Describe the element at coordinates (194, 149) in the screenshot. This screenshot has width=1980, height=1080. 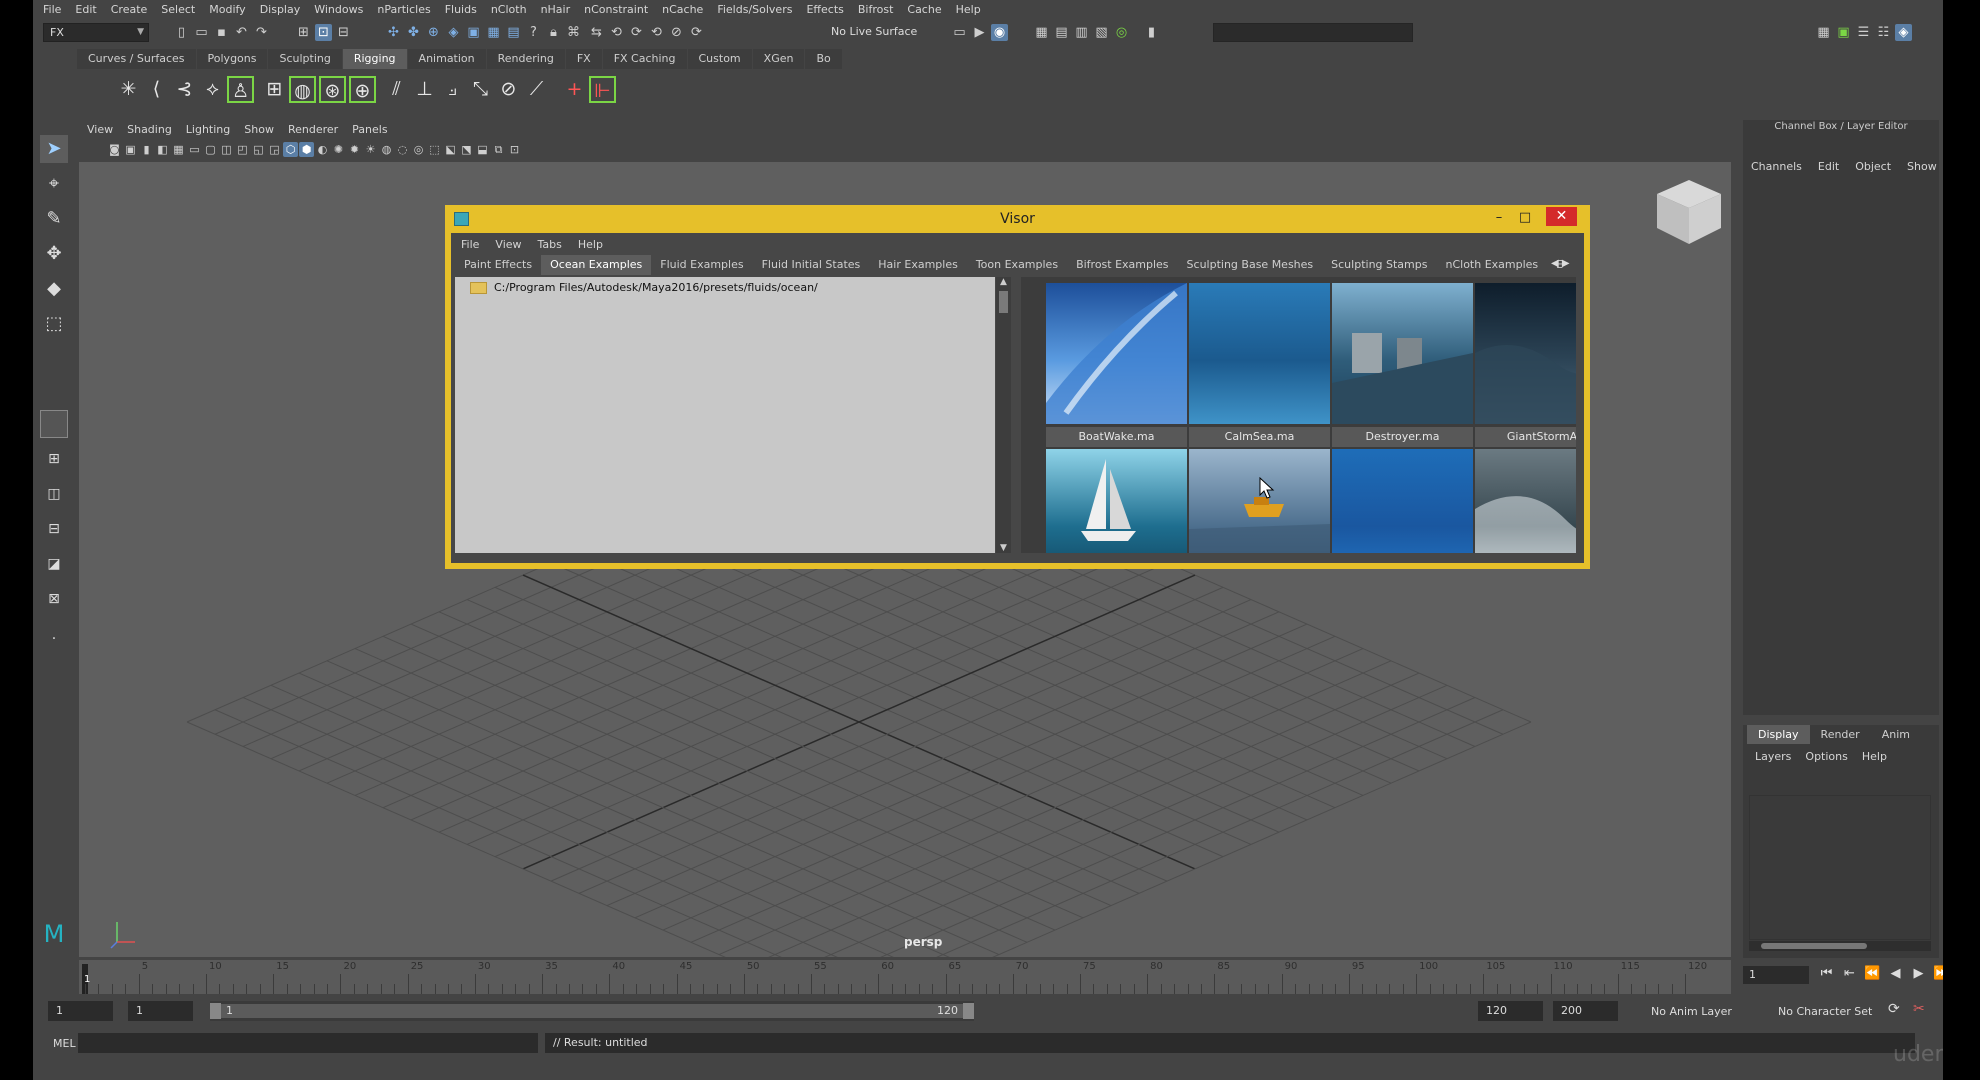
I see `film-gate-icon: ▭` at that location.